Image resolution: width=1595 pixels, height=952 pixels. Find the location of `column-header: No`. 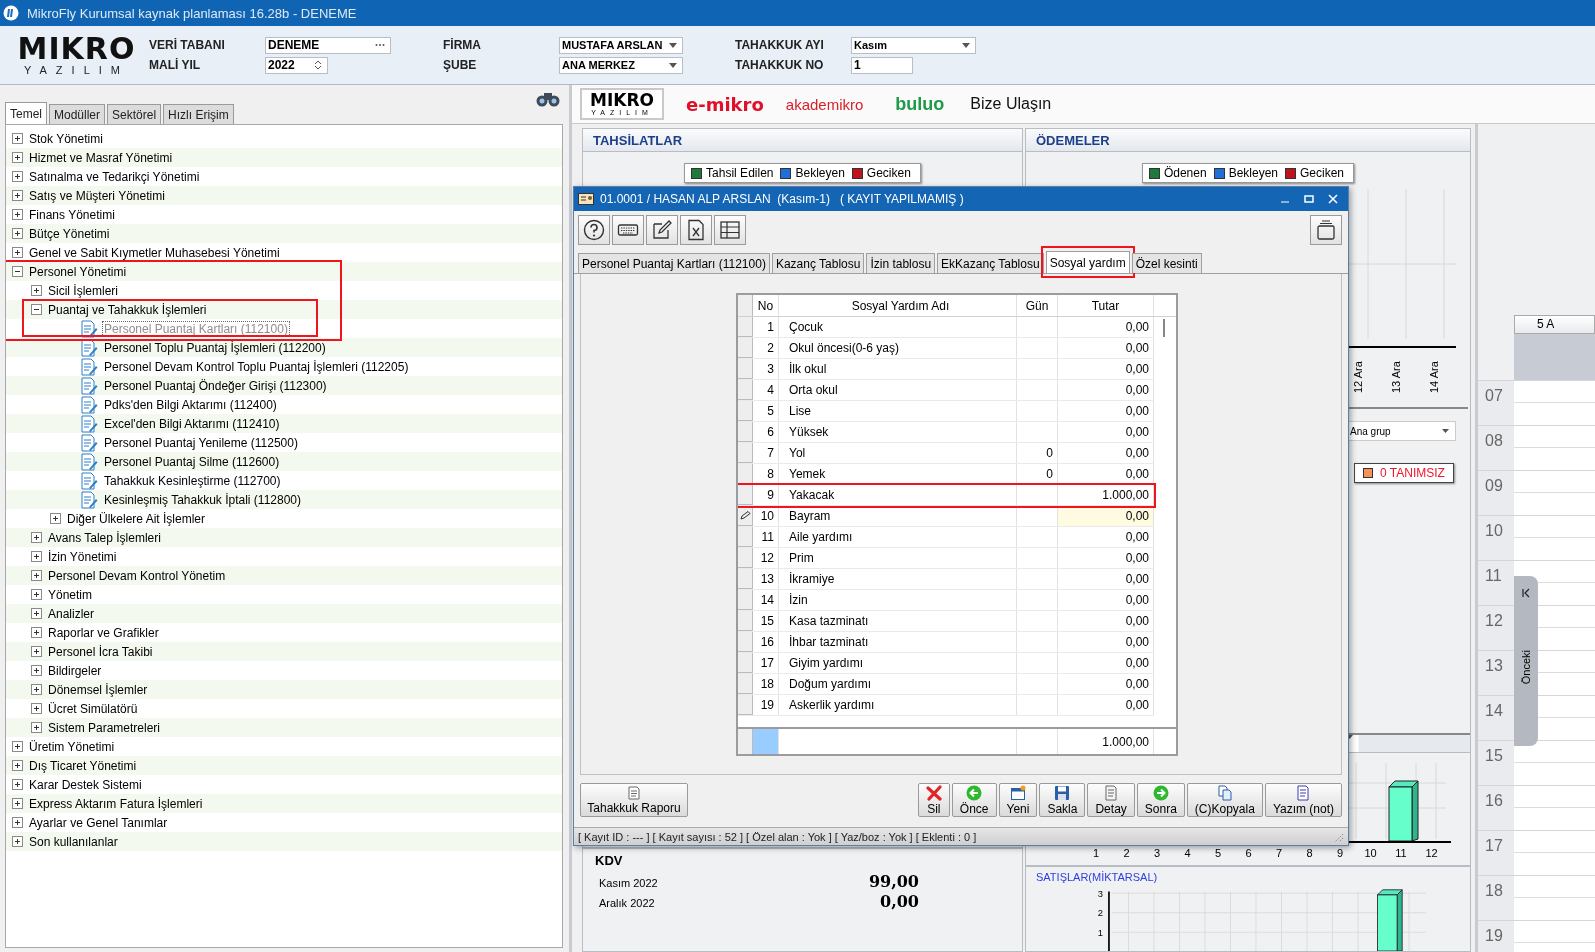

column-header: No is located at coordinates (766, 305).